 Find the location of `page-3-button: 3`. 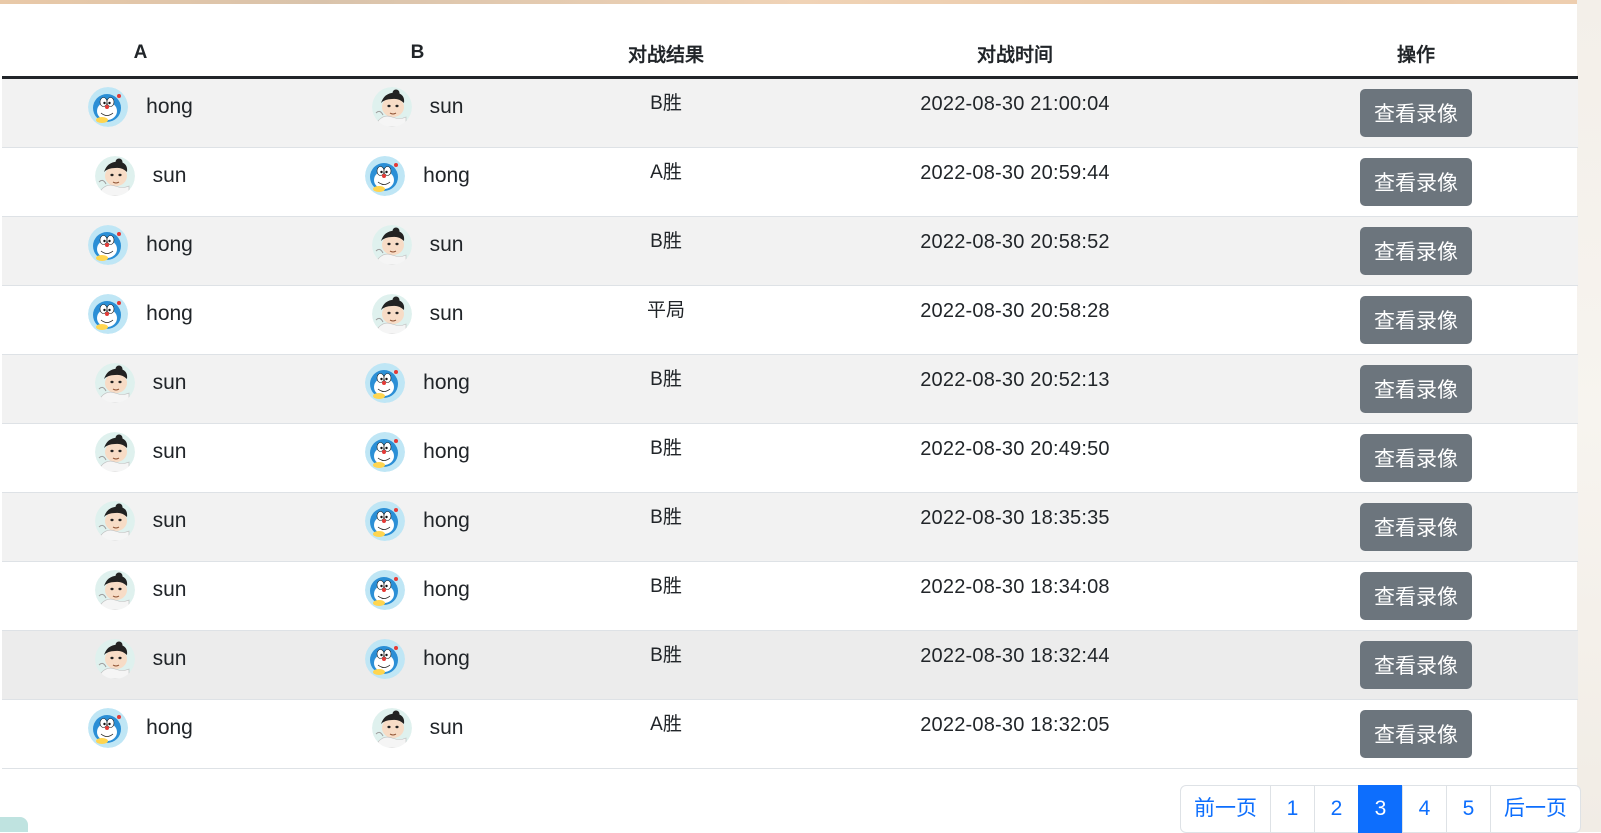

page-3-button: 3 is located at coordinates (1380, 809).